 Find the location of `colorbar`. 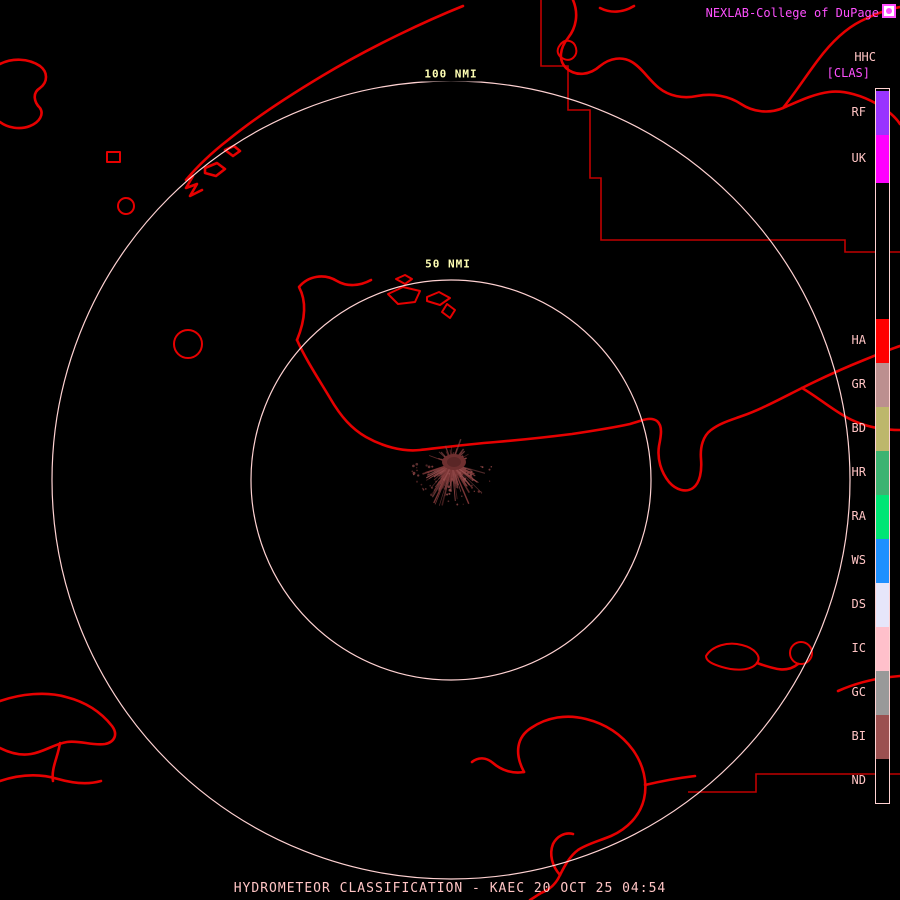

colorbar is located at coordinates (882, 446).